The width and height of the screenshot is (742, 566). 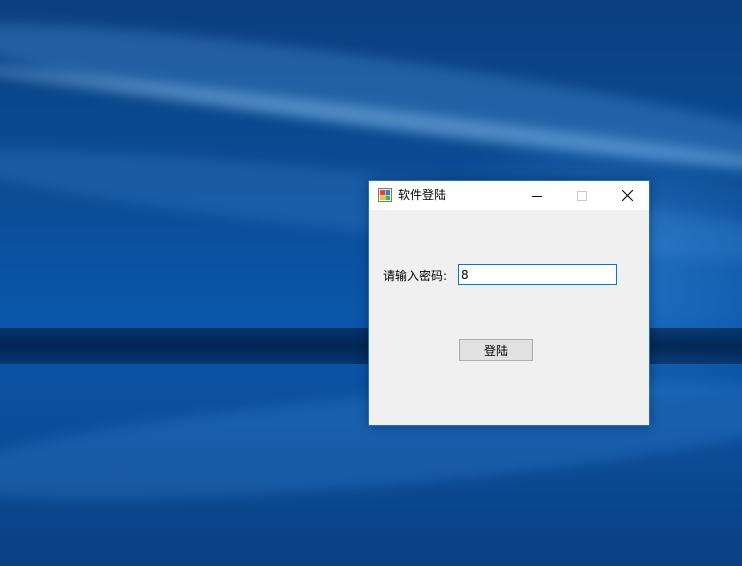 I want to click on title-bar: 软件登陆, so click(x=509, y=195).